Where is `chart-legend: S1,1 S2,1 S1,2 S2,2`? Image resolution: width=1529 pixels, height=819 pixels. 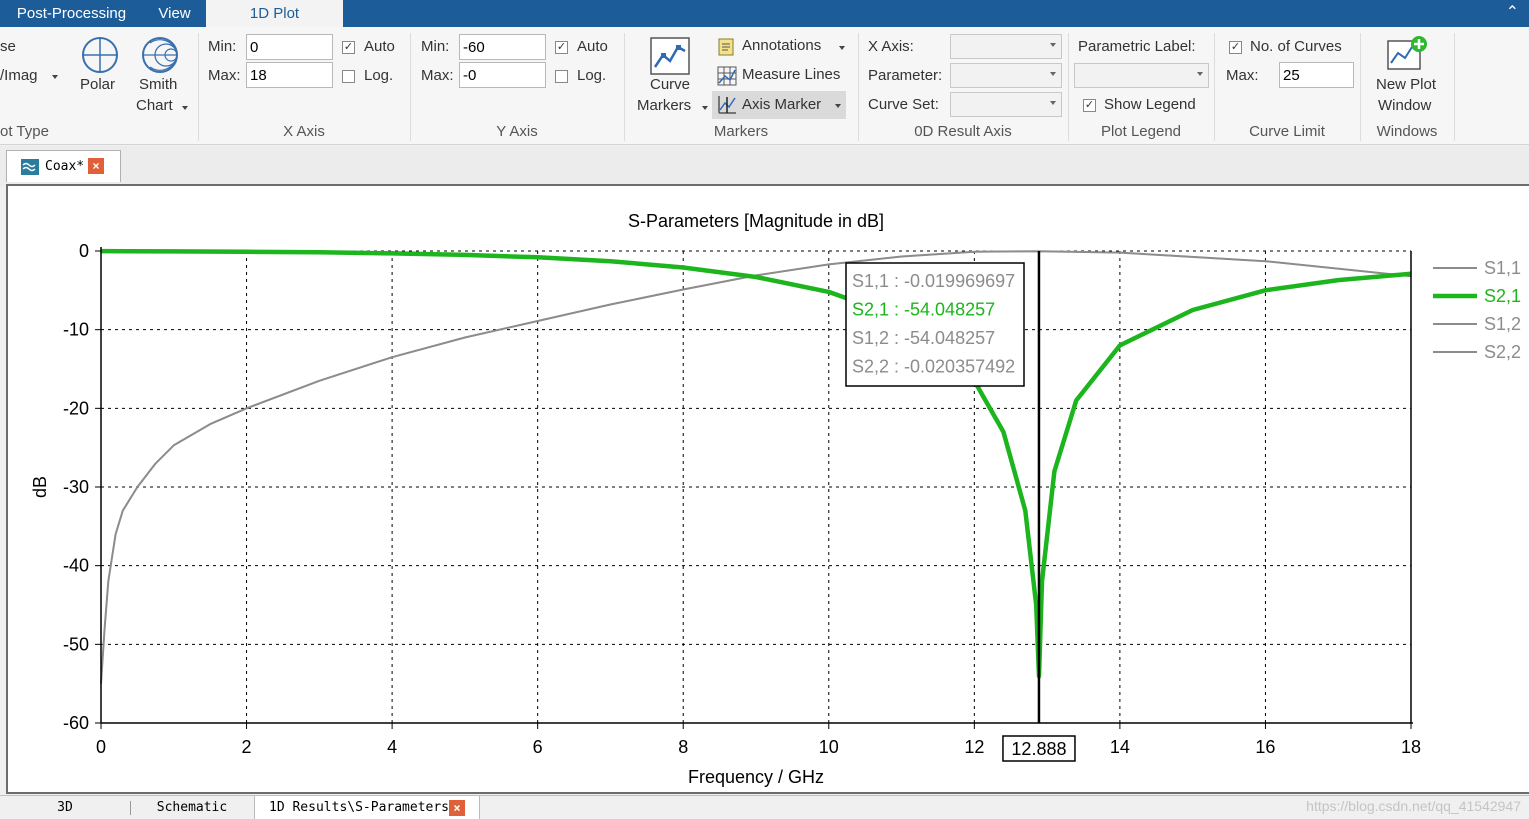
chart-legend: S1,1 S2,1 S1,2 S2,2 is located at coordinates (1477, 310).